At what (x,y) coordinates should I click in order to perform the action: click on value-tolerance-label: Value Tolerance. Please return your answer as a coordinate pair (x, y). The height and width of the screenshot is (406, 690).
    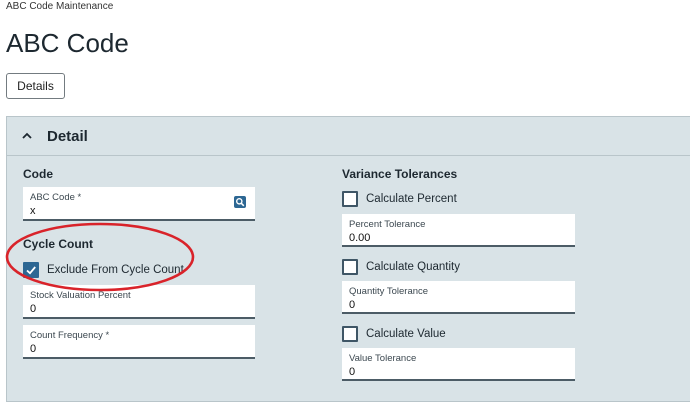
    Looking at the image, I should click on (383, 358).